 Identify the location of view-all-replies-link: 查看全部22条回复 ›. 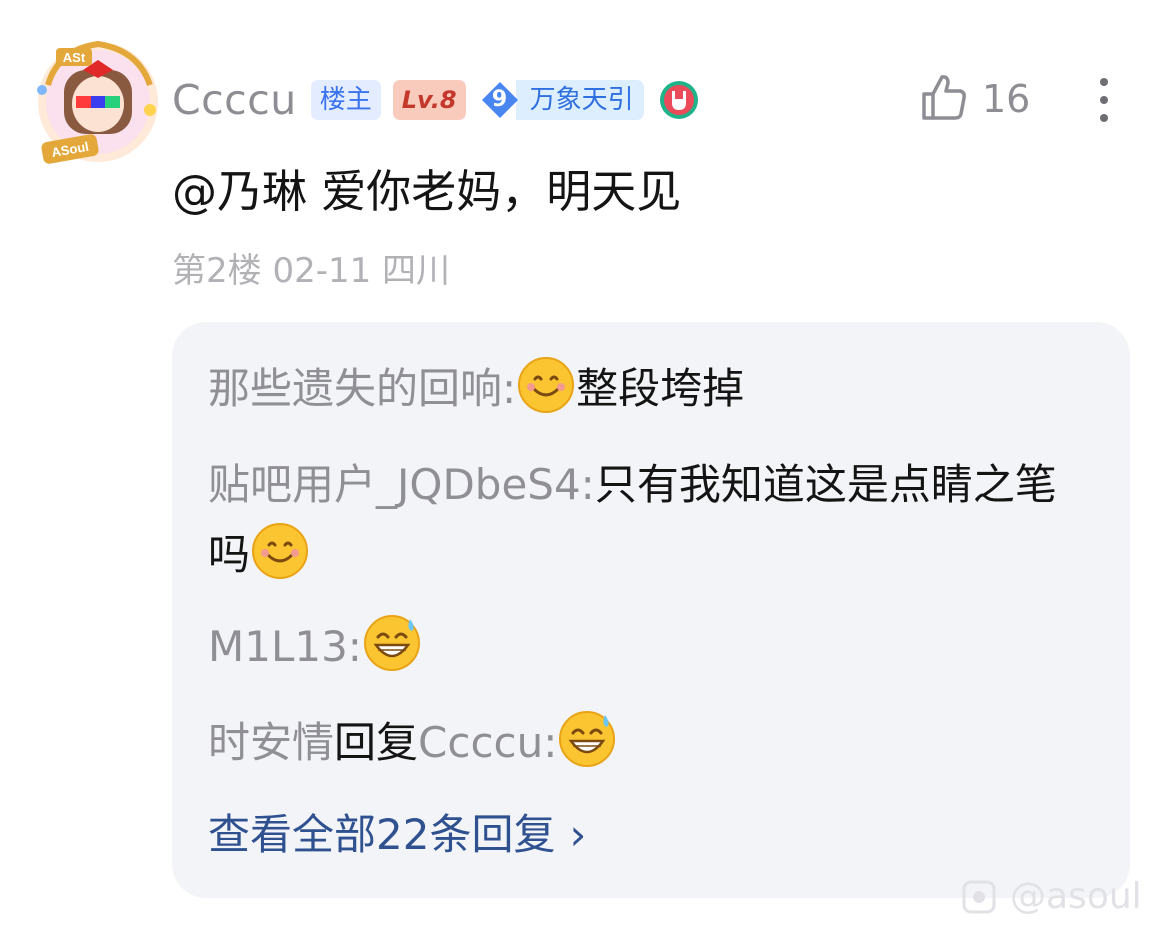
(397, 835).